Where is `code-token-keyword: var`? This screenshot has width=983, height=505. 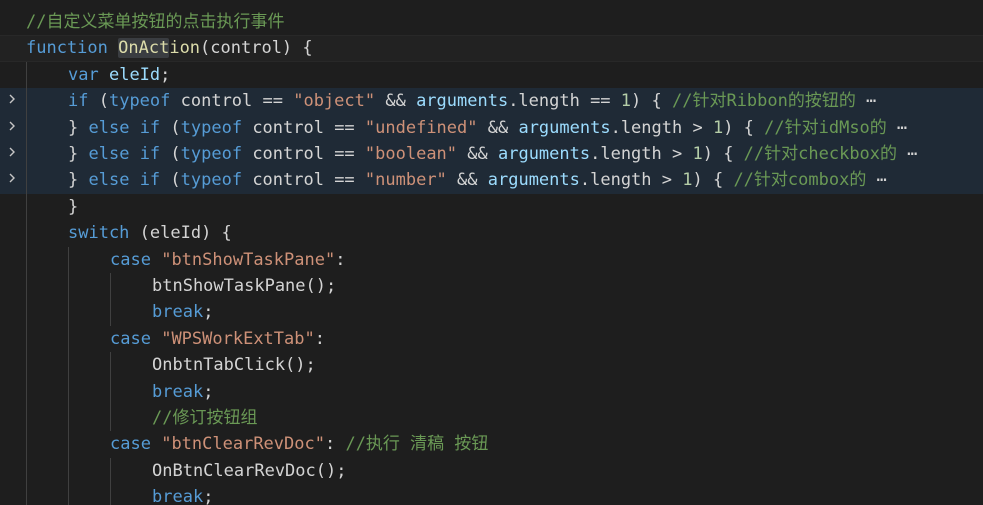 code-token-keyword: var is located at coordinates (83, 74).